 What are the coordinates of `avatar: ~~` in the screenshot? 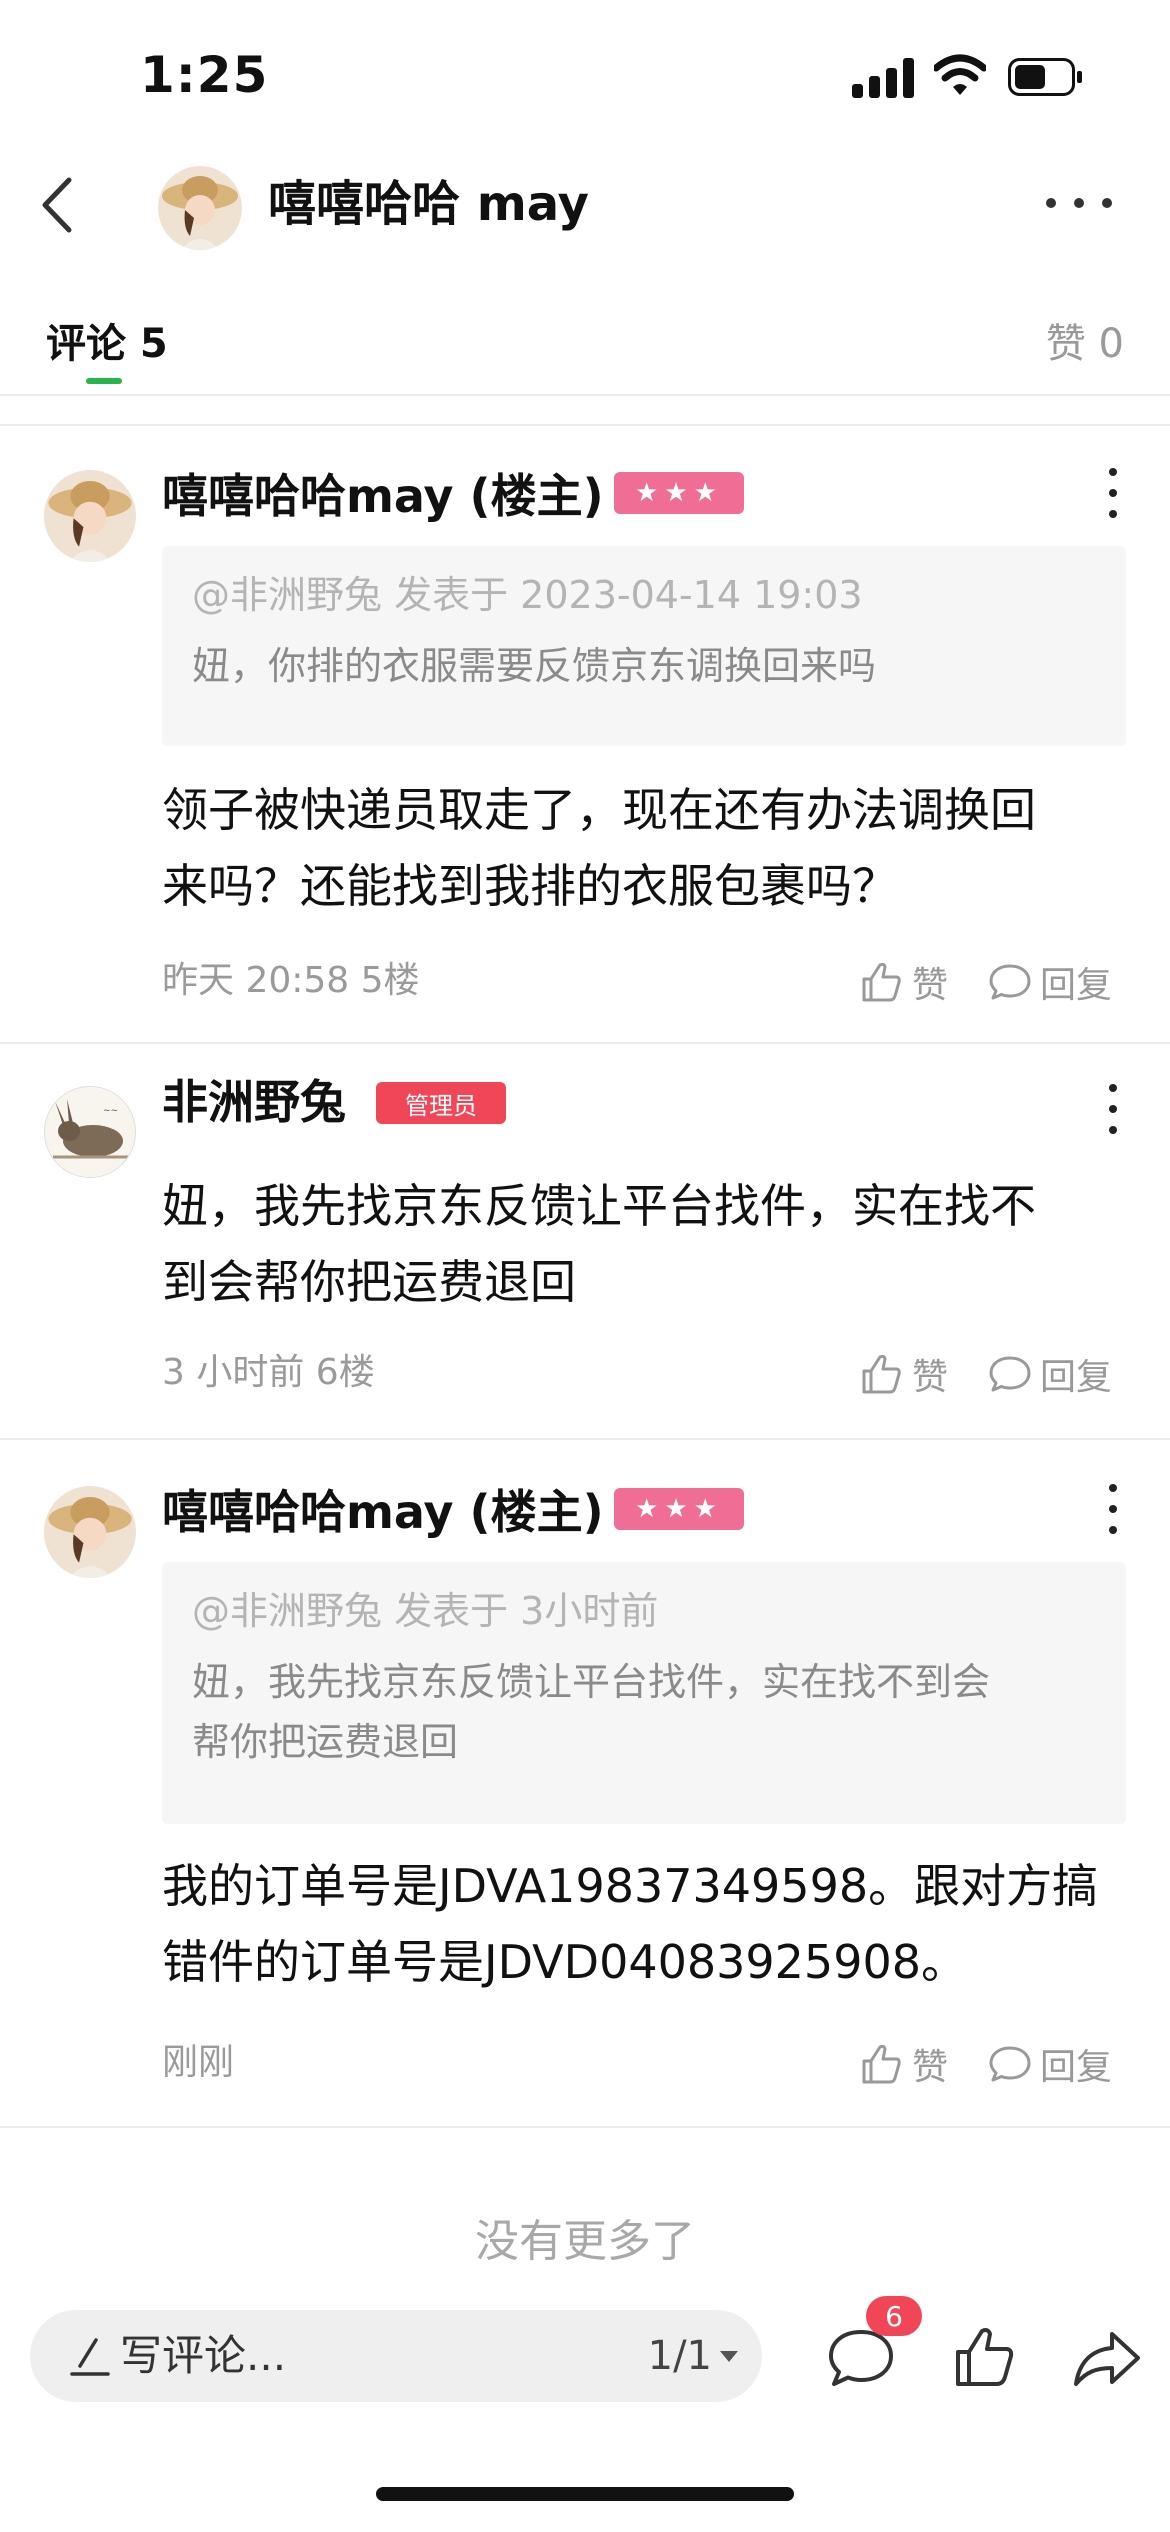 It's located at (90, 1132).